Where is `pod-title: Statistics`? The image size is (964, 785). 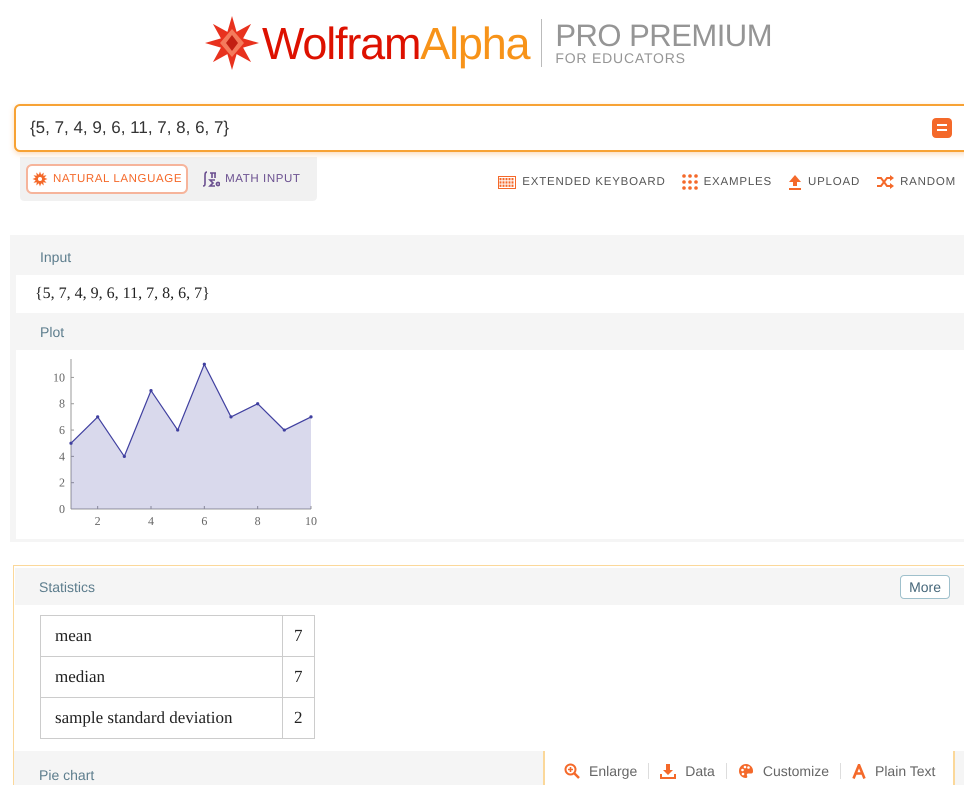
pod-title: Statistics is located at coordinates (67, 586).